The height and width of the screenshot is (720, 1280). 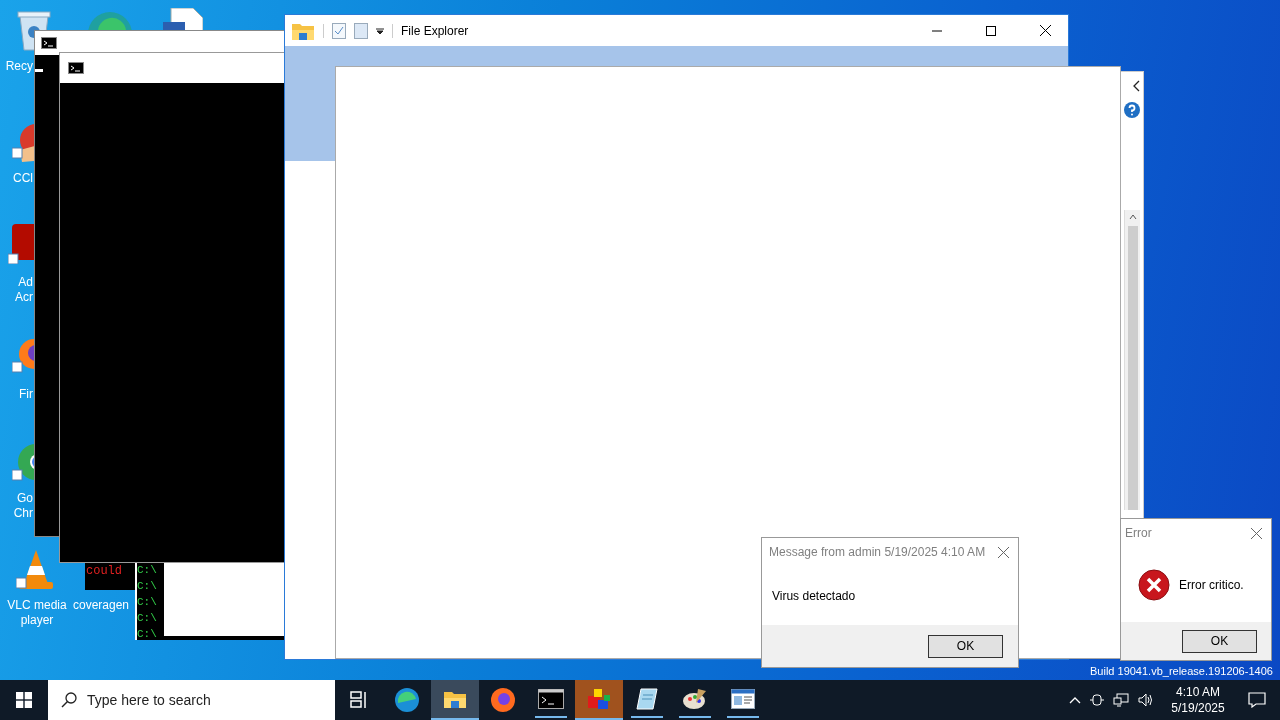 What do you see at coordinates (16, 506) in the screenshot?
I see `icon-label: Go Chr` at bounding box center [16, 506].